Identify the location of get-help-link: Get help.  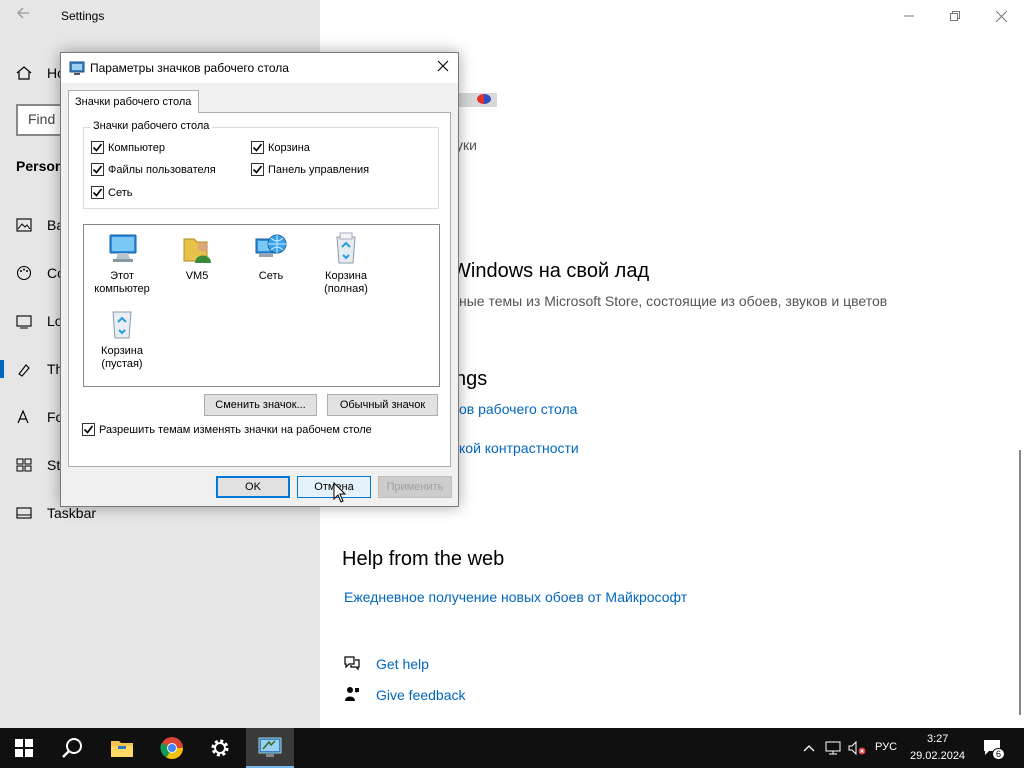
(402, 664).